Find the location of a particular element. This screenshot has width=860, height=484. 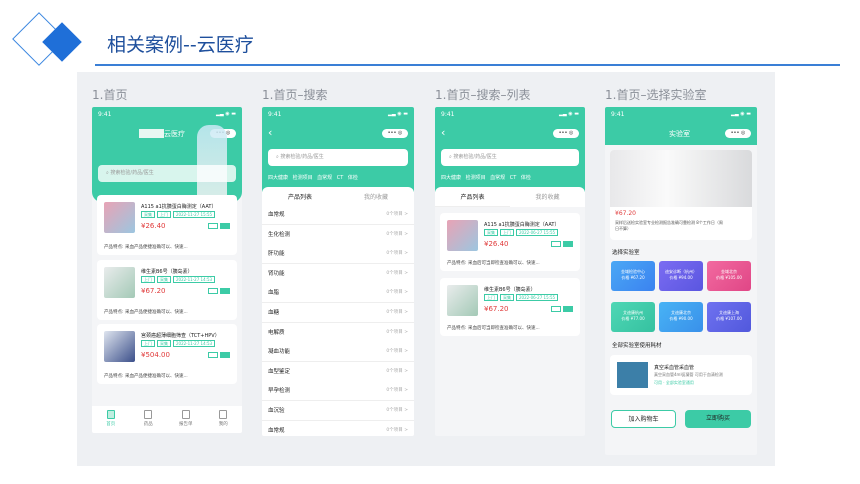

list-item: 血沉验 0个项目 > is located at coordinates (338, 411).